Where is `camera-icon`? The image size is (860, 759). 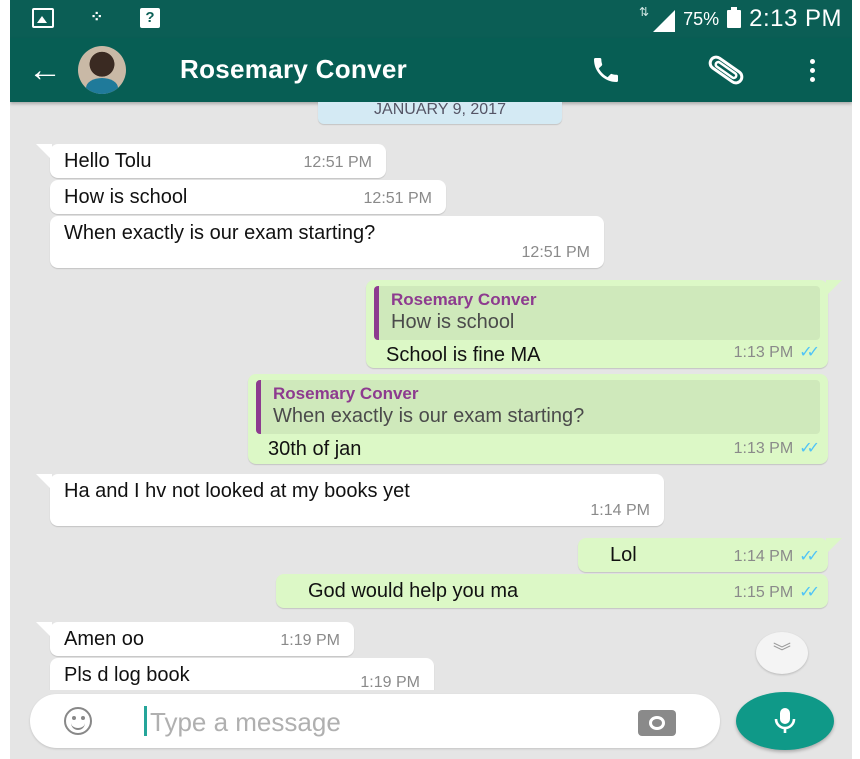
camera-icon is located at coordinates (657, 723).